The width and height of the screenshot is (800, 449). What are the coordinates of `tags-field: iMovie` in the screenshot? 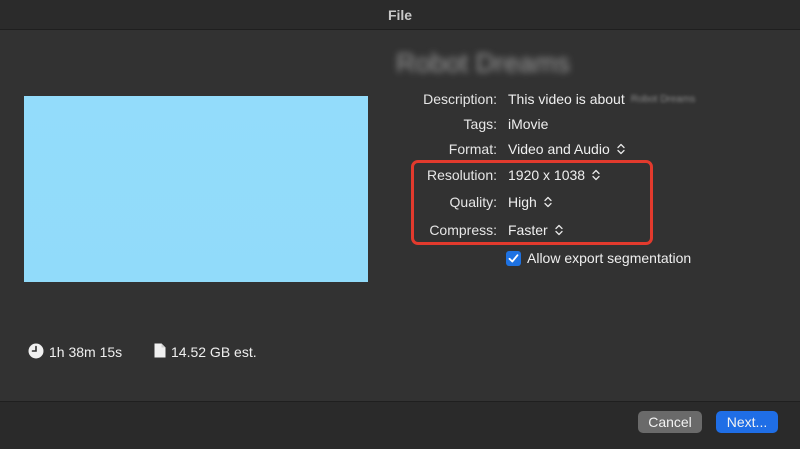 It's located at (528, 124).